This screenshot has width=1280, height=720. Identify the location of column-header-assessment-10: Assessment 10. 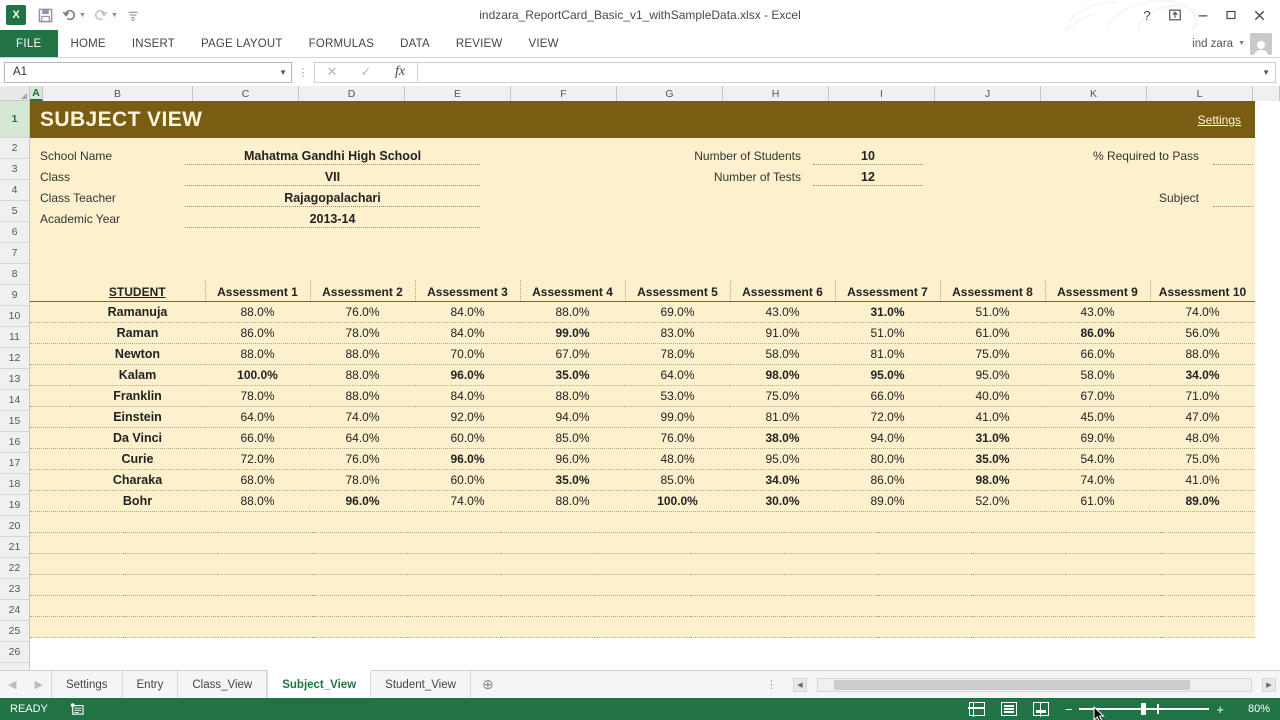
(1202, 291).